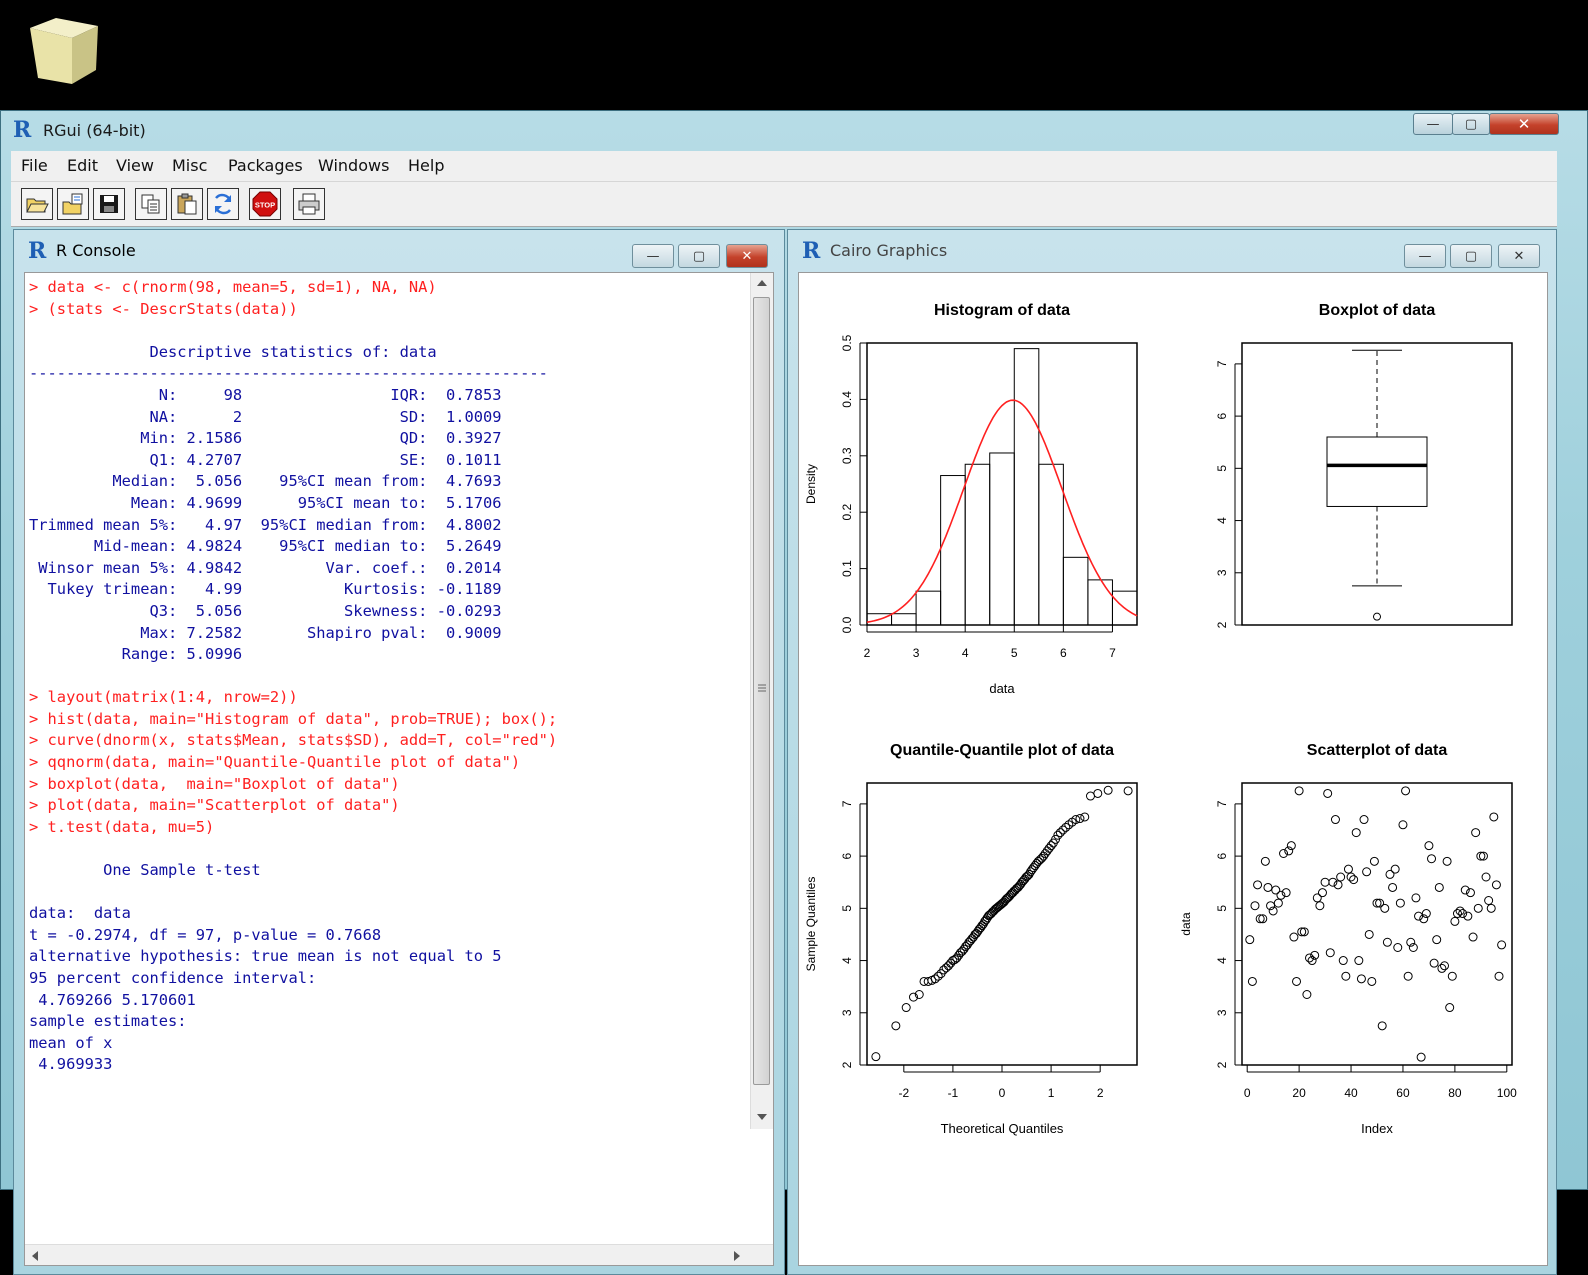 This screenshot has height=1275, width=1588. What do you see at coordinates (71, 1064) in the screenshot?
I see `console-line: 4.969933` at bounding box center [71, 1064].